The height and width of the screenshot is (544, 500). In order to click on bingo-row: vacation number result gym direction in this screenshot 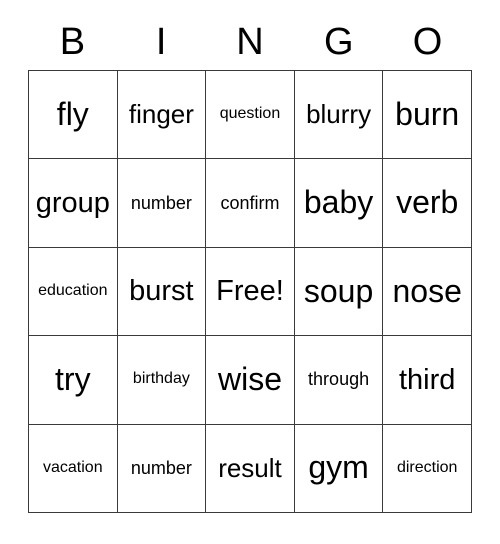, I will do `click(250, 468)`.